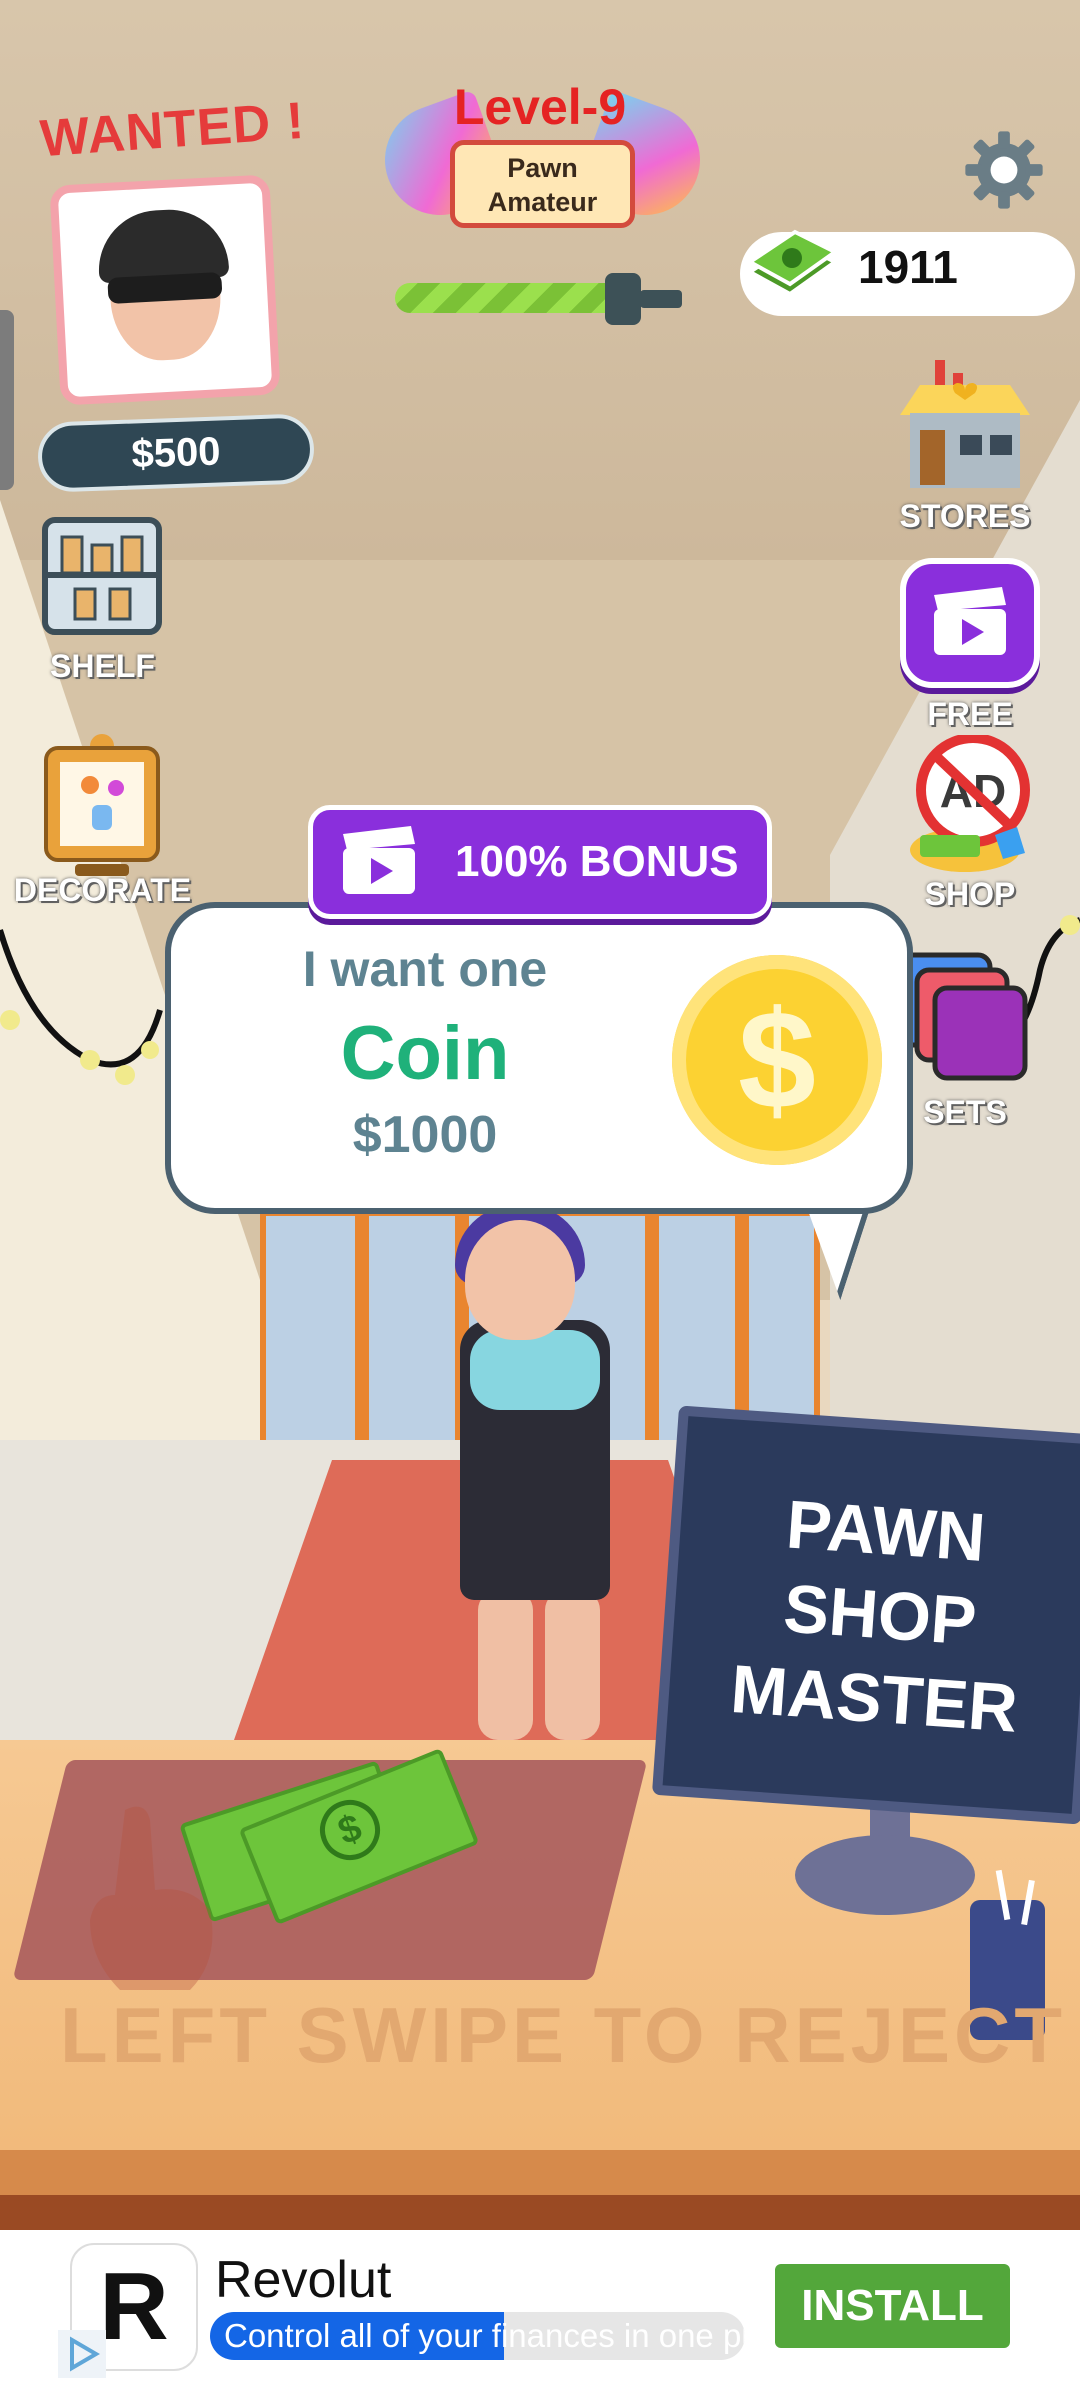 Image resolution: width=1080 pixels, height=2400 pixels. I want to click on shelf-label: SHELF, so click(102, 666).